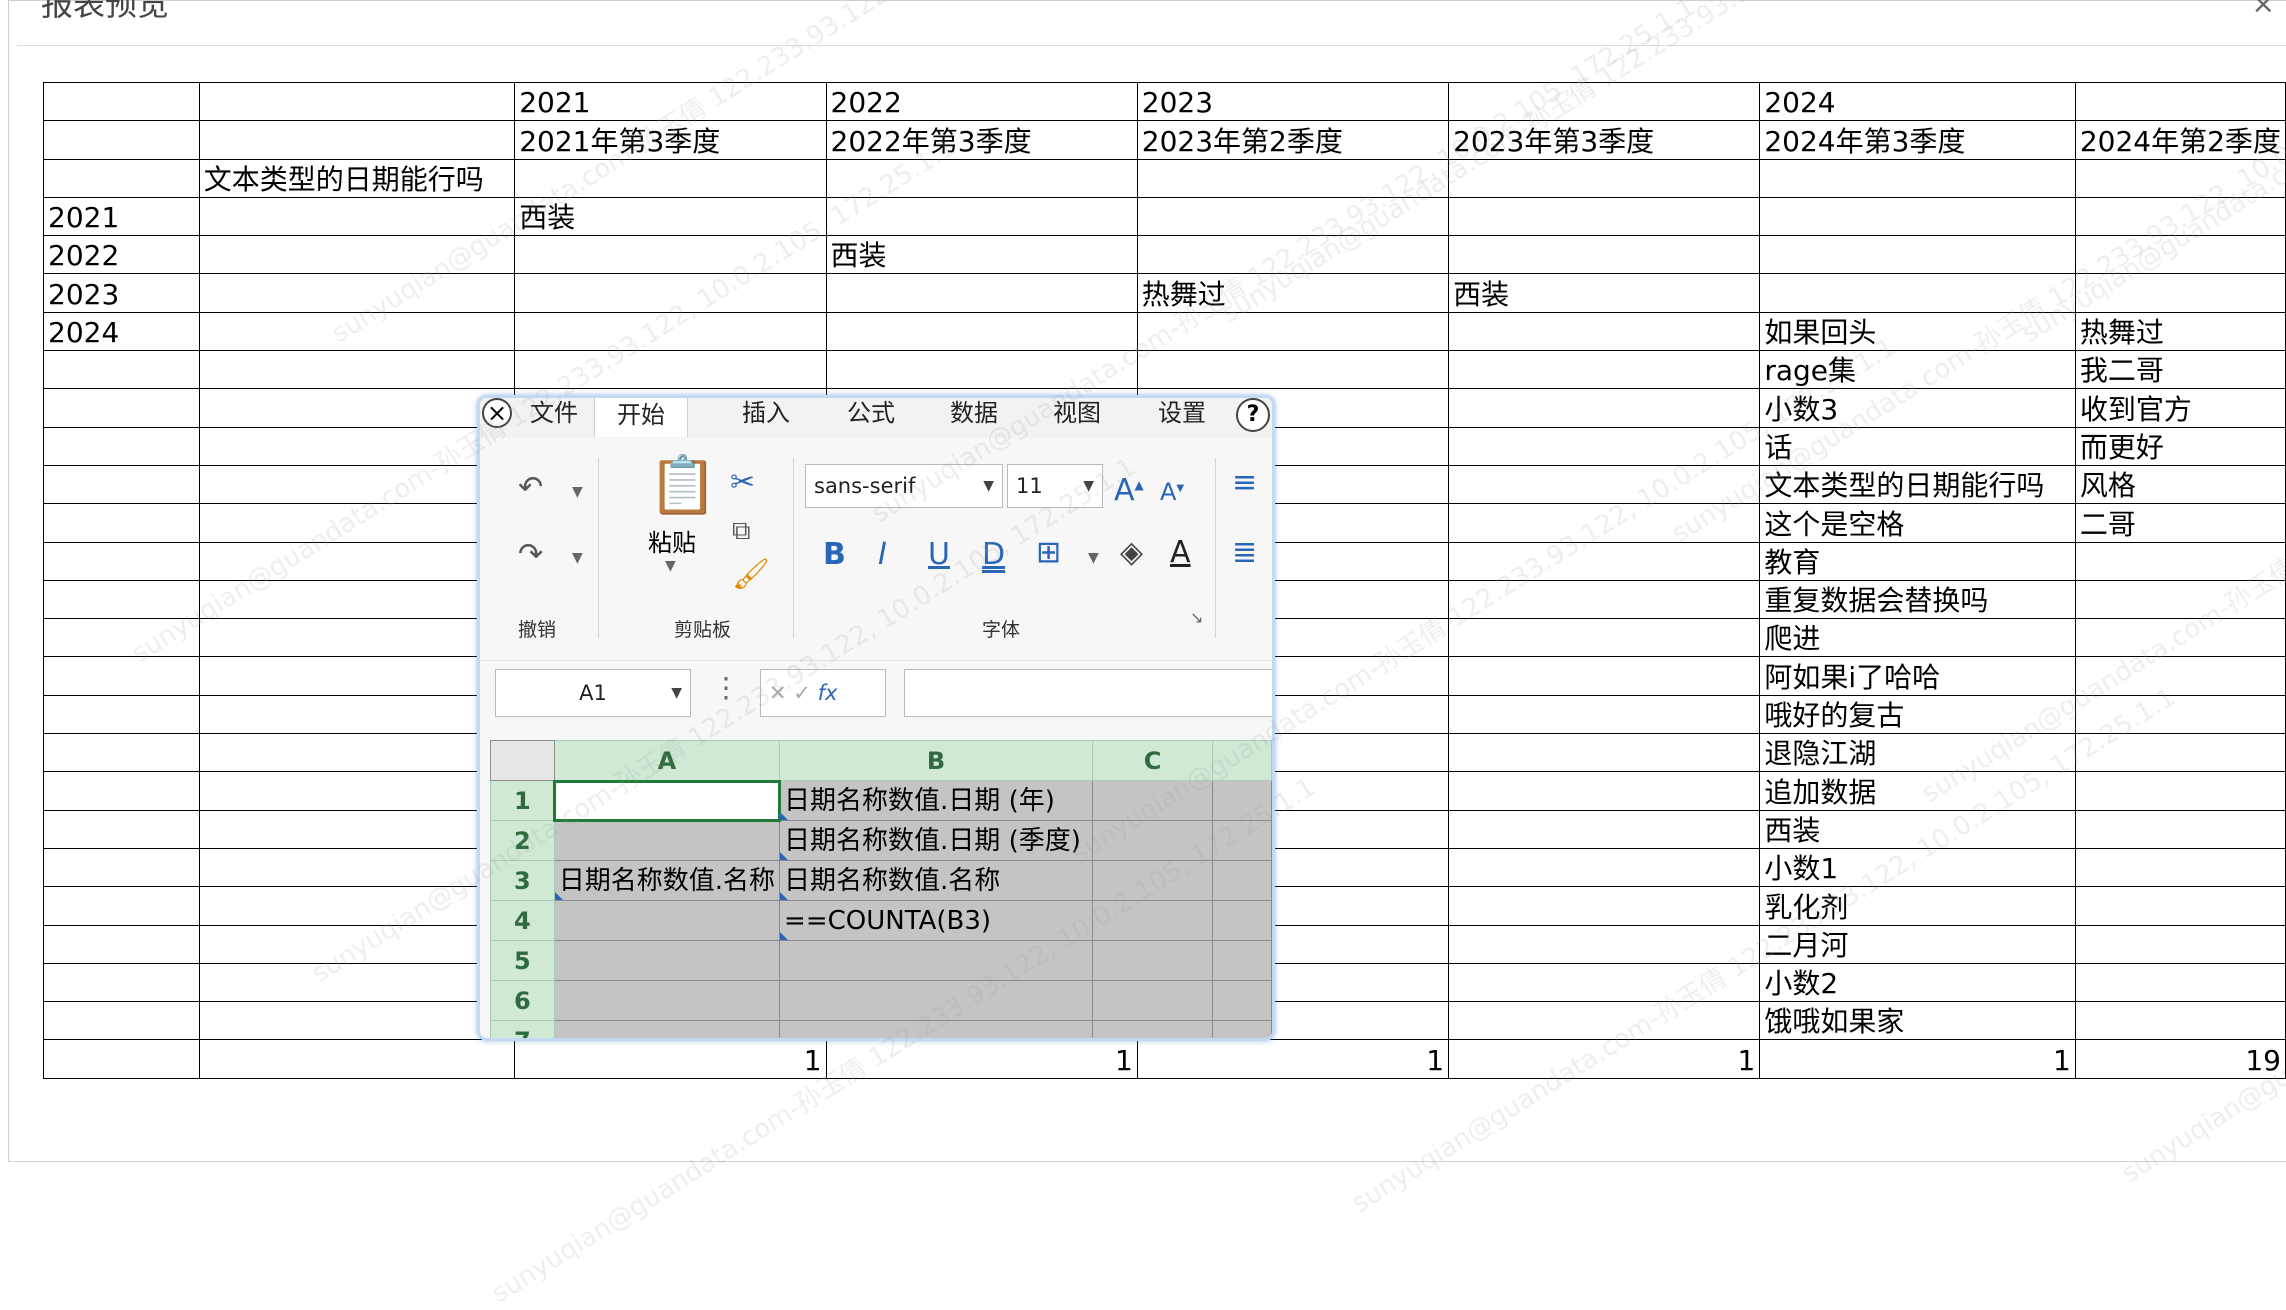 Image resolution: width=2286 pixels, height=1310 pixels. Describe the element at coordinates (936, 760) in the screenshot. I see `column-header-b: B` at that location.